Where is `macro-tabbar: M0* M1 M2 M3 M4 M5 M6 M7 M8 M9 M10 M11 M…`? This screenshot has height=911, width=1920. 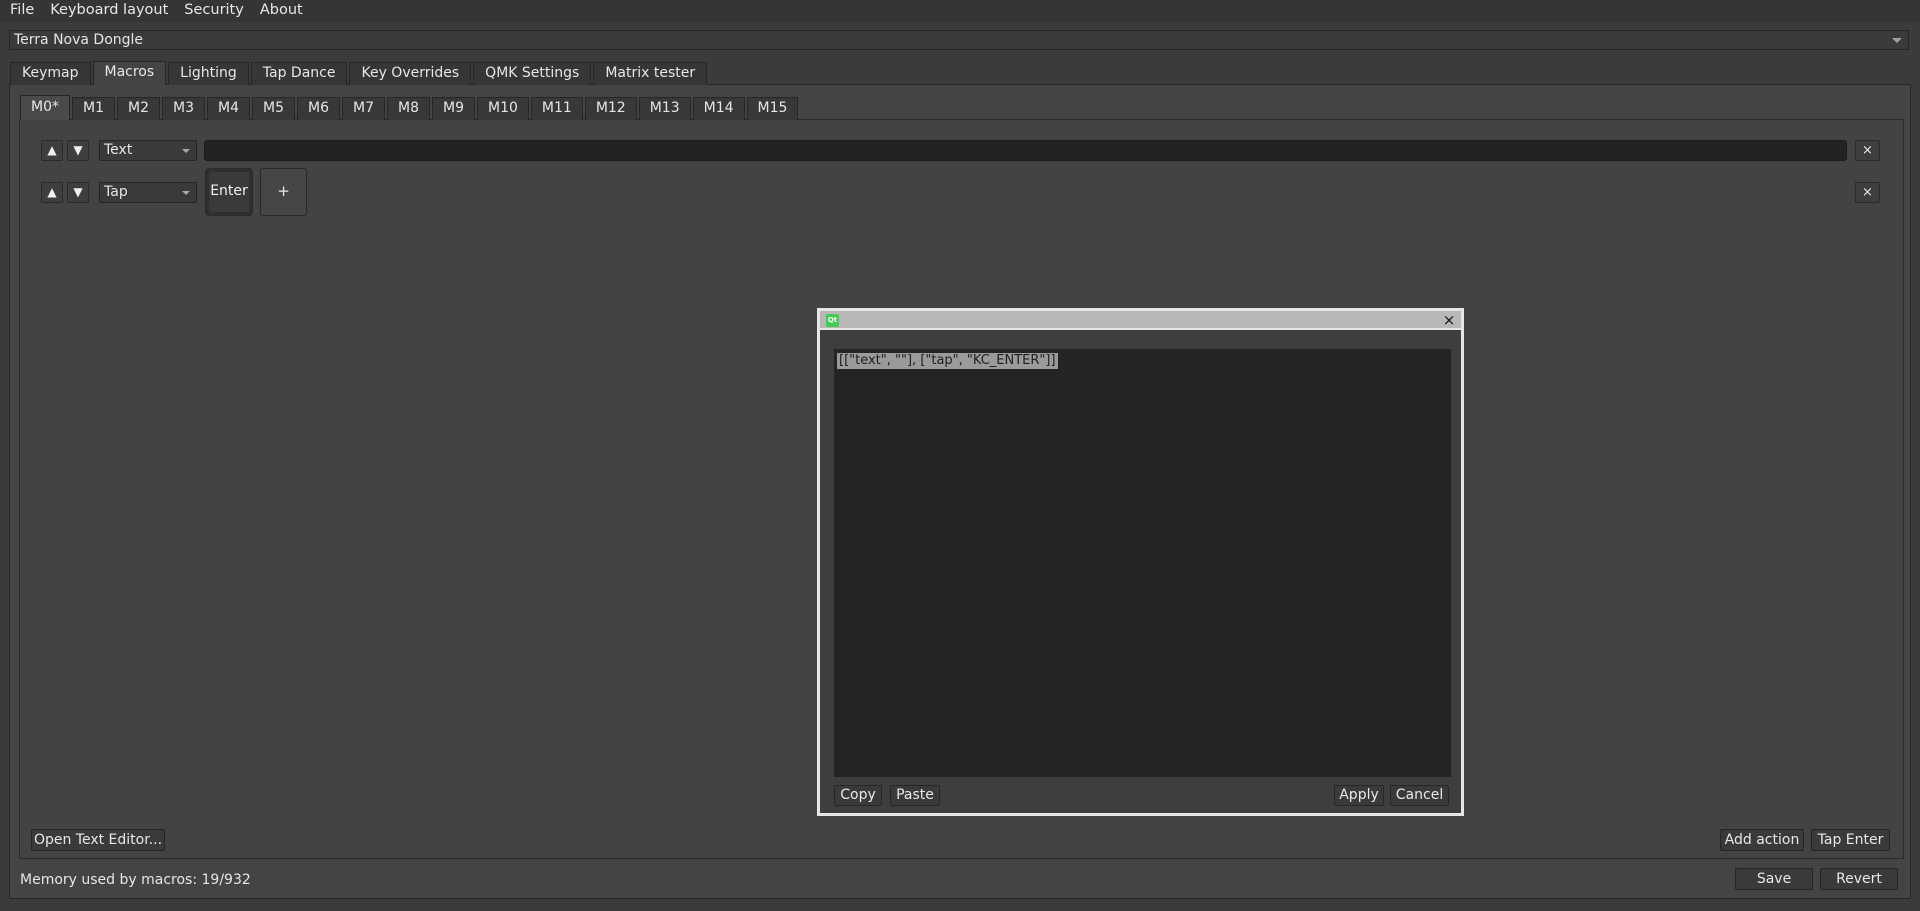
macro-tabbar: M0* M1 M2 M3 M4 M5 M6 M7 M8 M9 M10 M11 M… is located at coordinates (410, 107).